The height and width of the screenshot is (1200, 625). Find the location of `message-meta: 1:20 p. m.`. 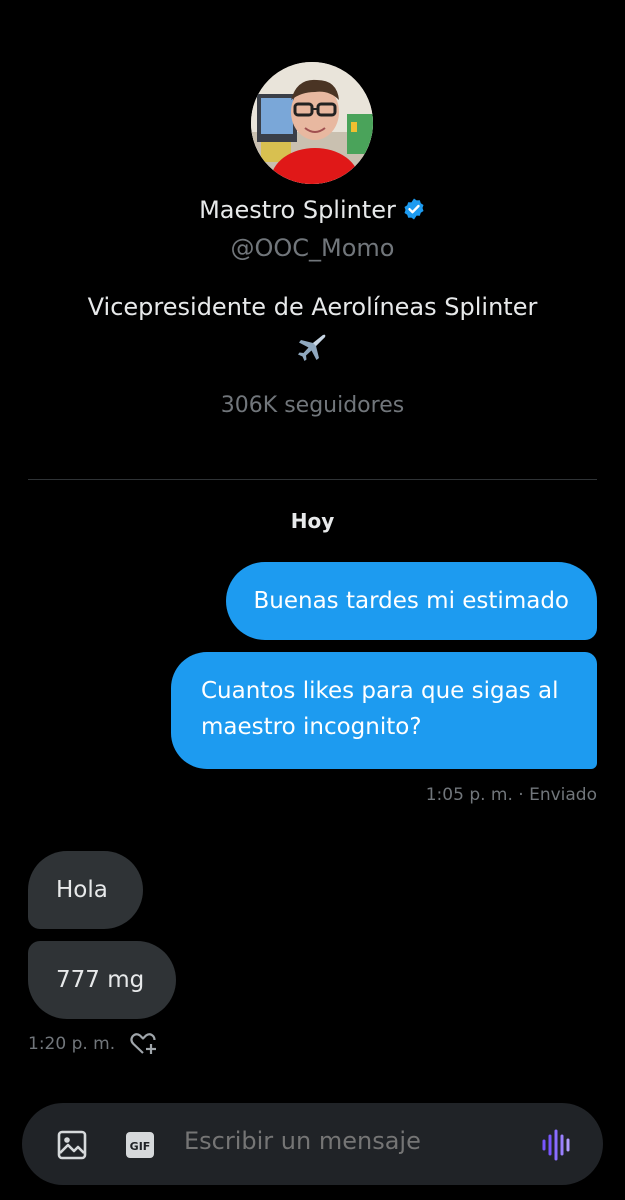

message-meta: 1:20 p. m. is located at coordinates (93, 1044).